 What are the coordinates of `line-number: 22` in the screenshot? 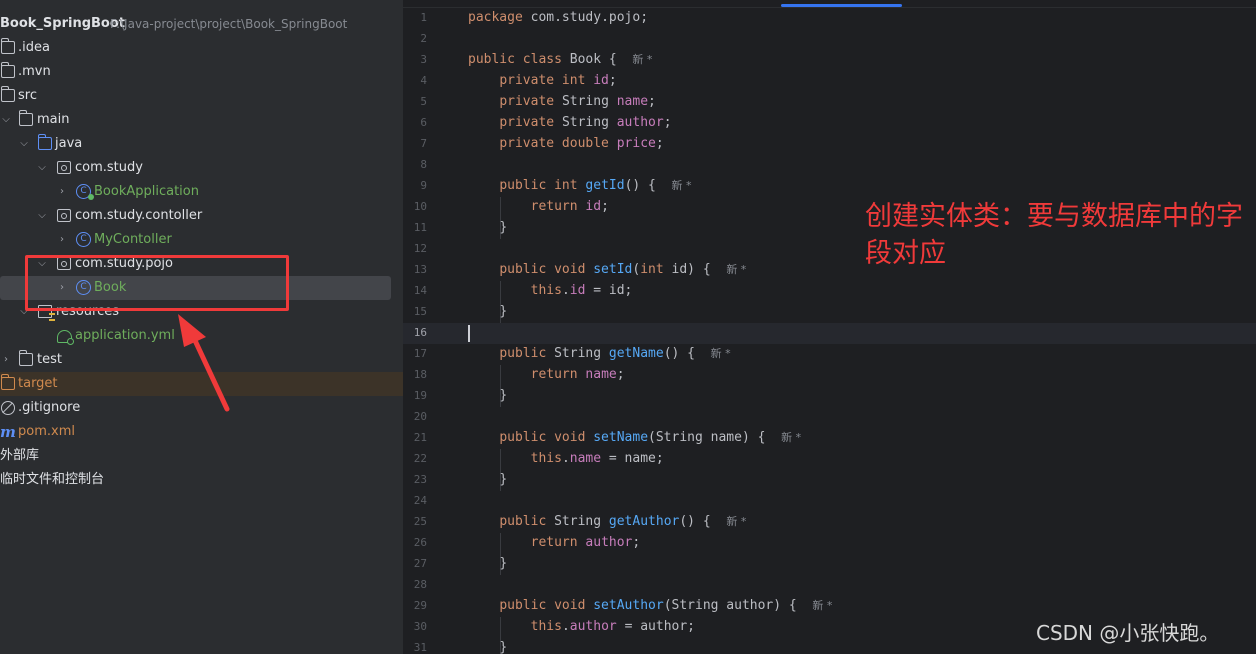 It's located at (420, 458).